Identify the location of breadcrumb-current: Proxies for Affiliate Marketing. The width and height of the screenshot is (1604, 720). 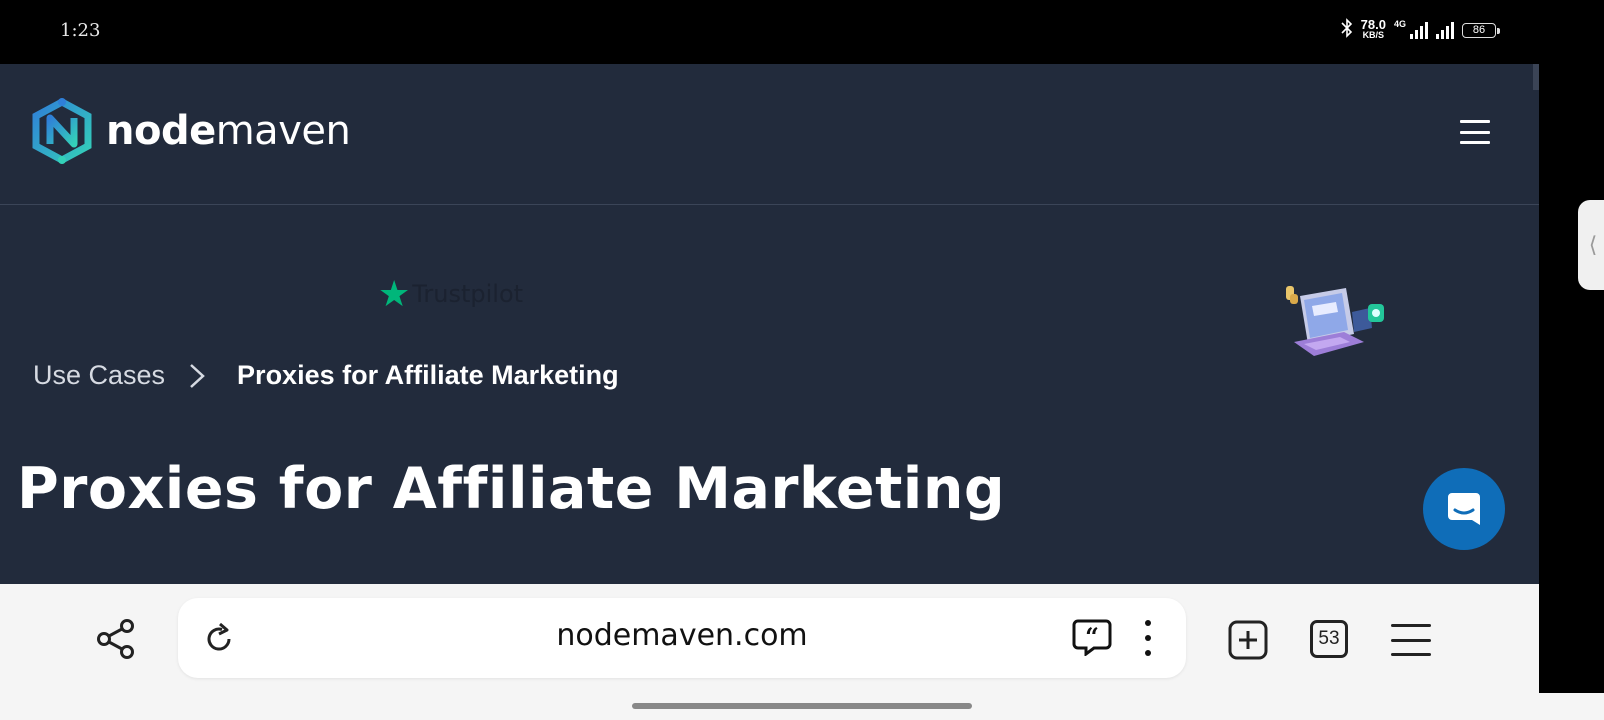
(428, 375).